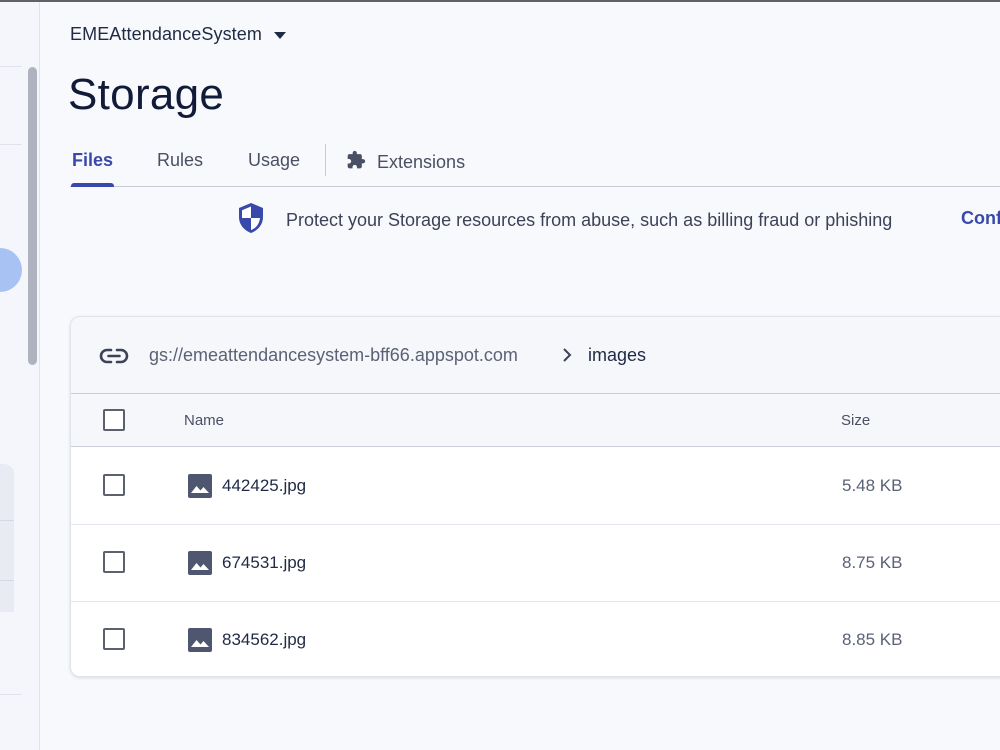 This screenshot has height=750, width=1000. What do you see at coordinates (535, 639) in the screenshot?
I see `table-row: 834562.jpg 8.85 KB` at bounding box center [535, 639].